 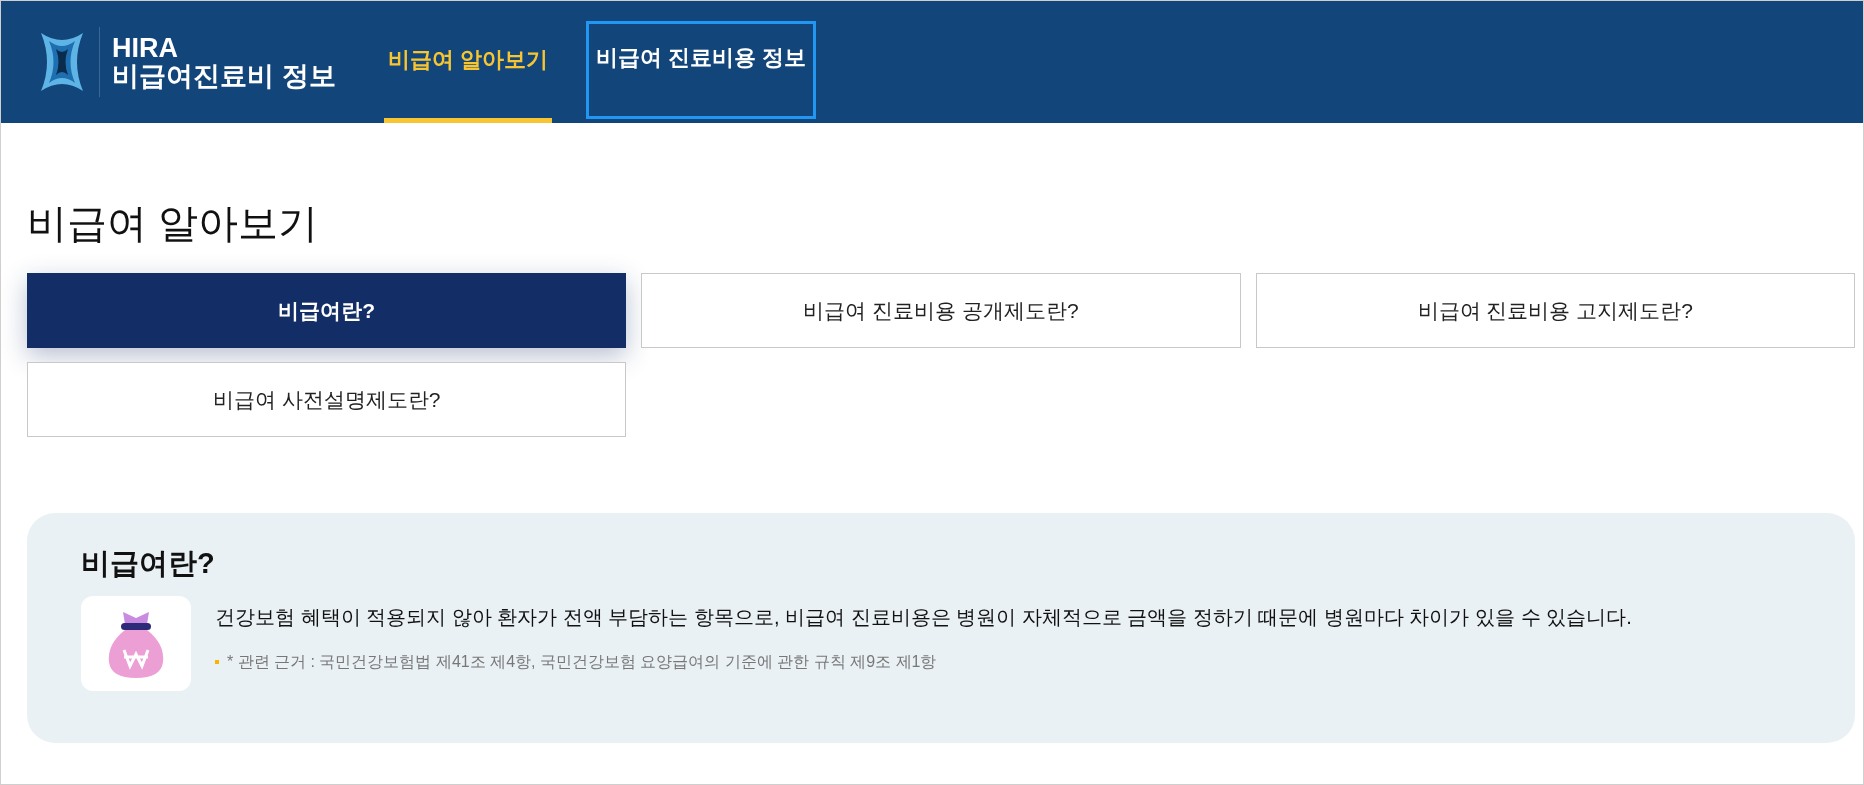 What do you see at coordinates (1555, 310) in the screenshot?
I see `topic-tab: 비급여 진료비용 고지제도란?` at bounding box center [1555, 310].